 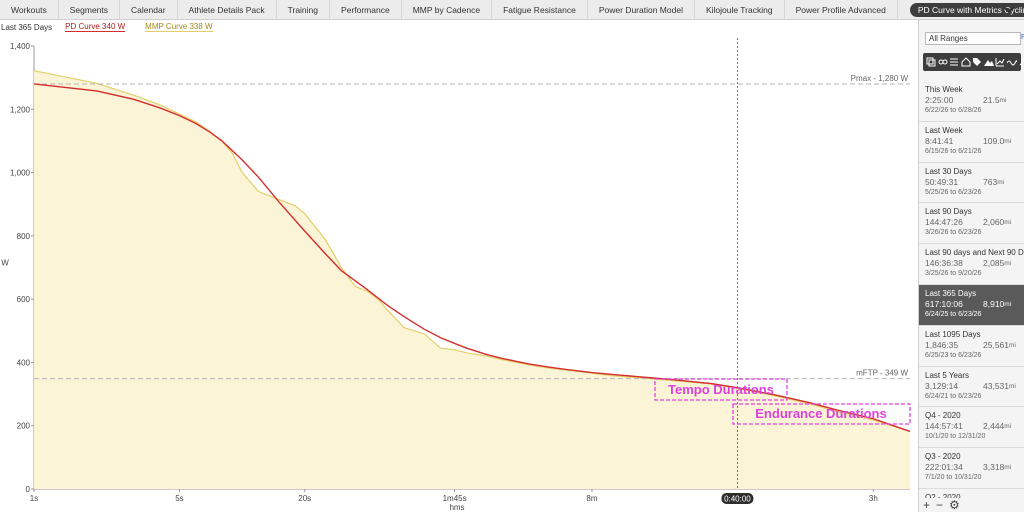 I want to click on range-name: Q3 - 2020, so click(x=943, y=457).